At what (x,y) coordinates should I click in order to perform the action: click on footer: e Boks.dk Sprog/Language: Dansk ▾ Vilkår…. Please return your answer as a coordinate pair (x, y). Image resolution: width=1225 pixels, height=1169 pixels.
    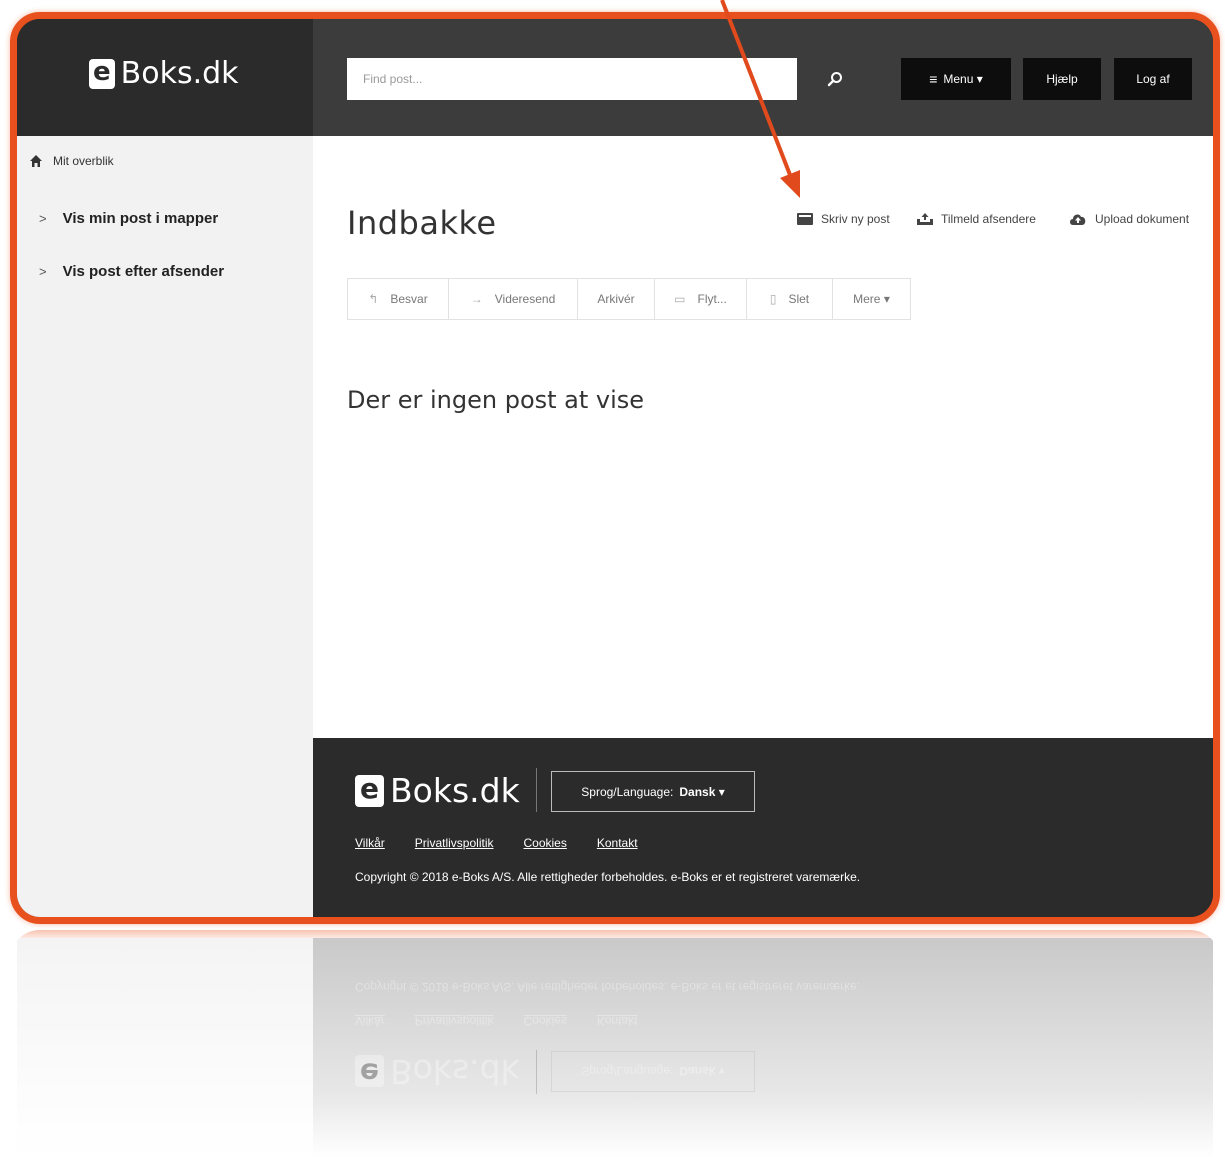
    Looking at the image, I should click on (763, 827).